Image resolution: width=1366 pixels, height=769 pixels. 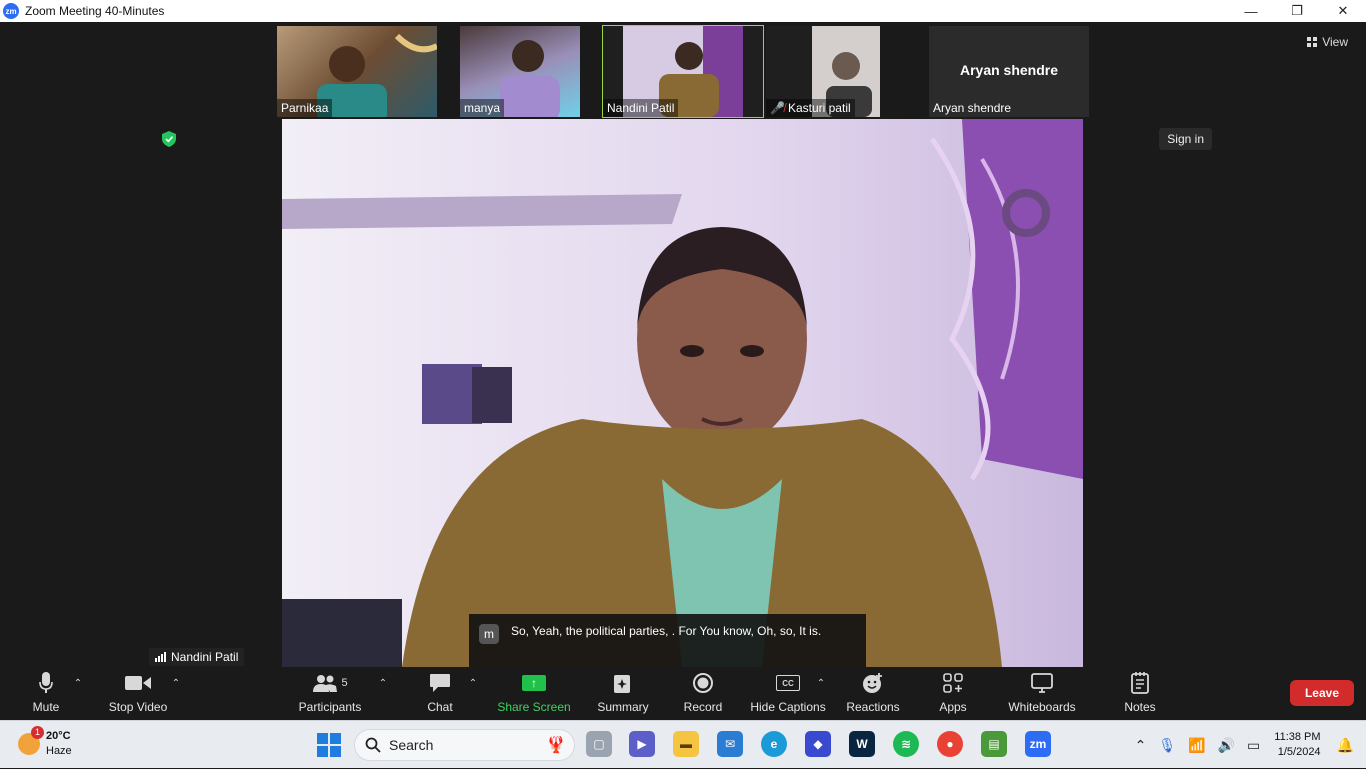 I want to click on taskbar-clock: 11:38 PM 1/5/2024, so click(x=1297, y=745).